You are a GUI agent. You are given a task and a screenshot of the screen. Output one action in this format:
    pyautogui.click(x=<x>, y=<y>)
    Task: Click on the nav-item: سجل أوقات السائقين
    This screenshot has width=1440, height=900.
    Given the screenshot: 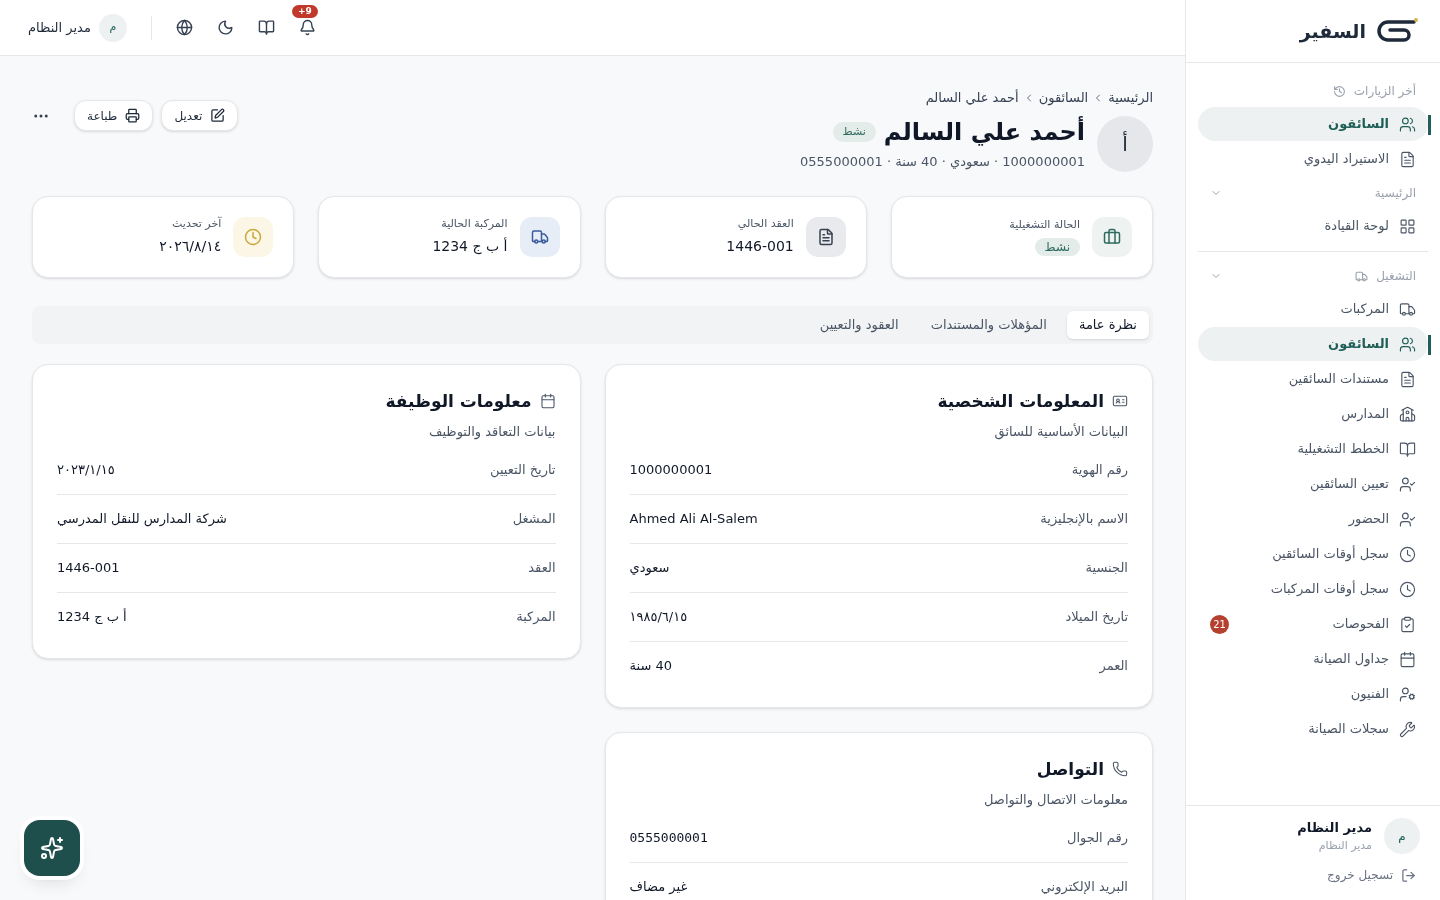 What is the action you would take?
    pyautogui.click(x=1313, y=554)
    